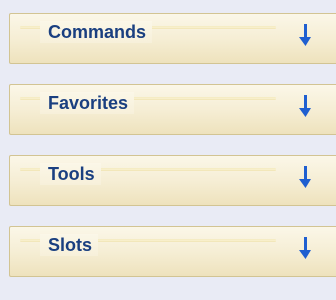  I want to click on panel-commands-label: Commands, so click(96, 32).